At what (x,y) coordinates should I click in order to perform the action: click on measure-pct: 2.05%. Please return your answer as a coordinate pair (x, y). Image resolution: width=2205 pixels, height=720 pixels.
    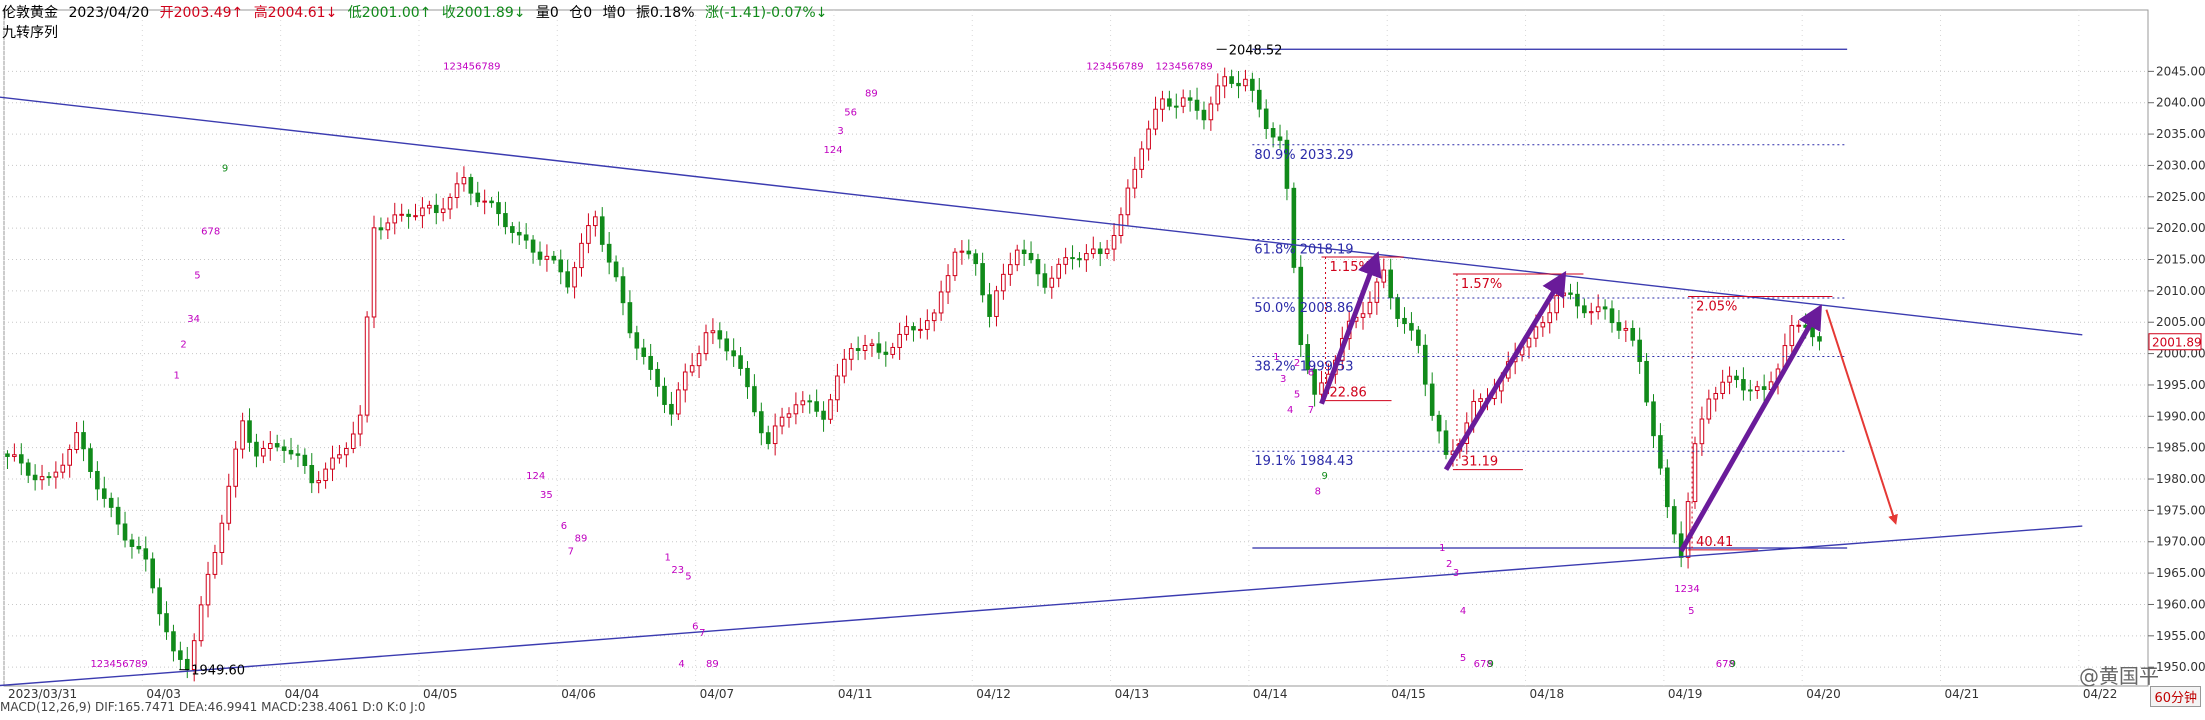
    Looking at the image, I should click on (1716, 307).